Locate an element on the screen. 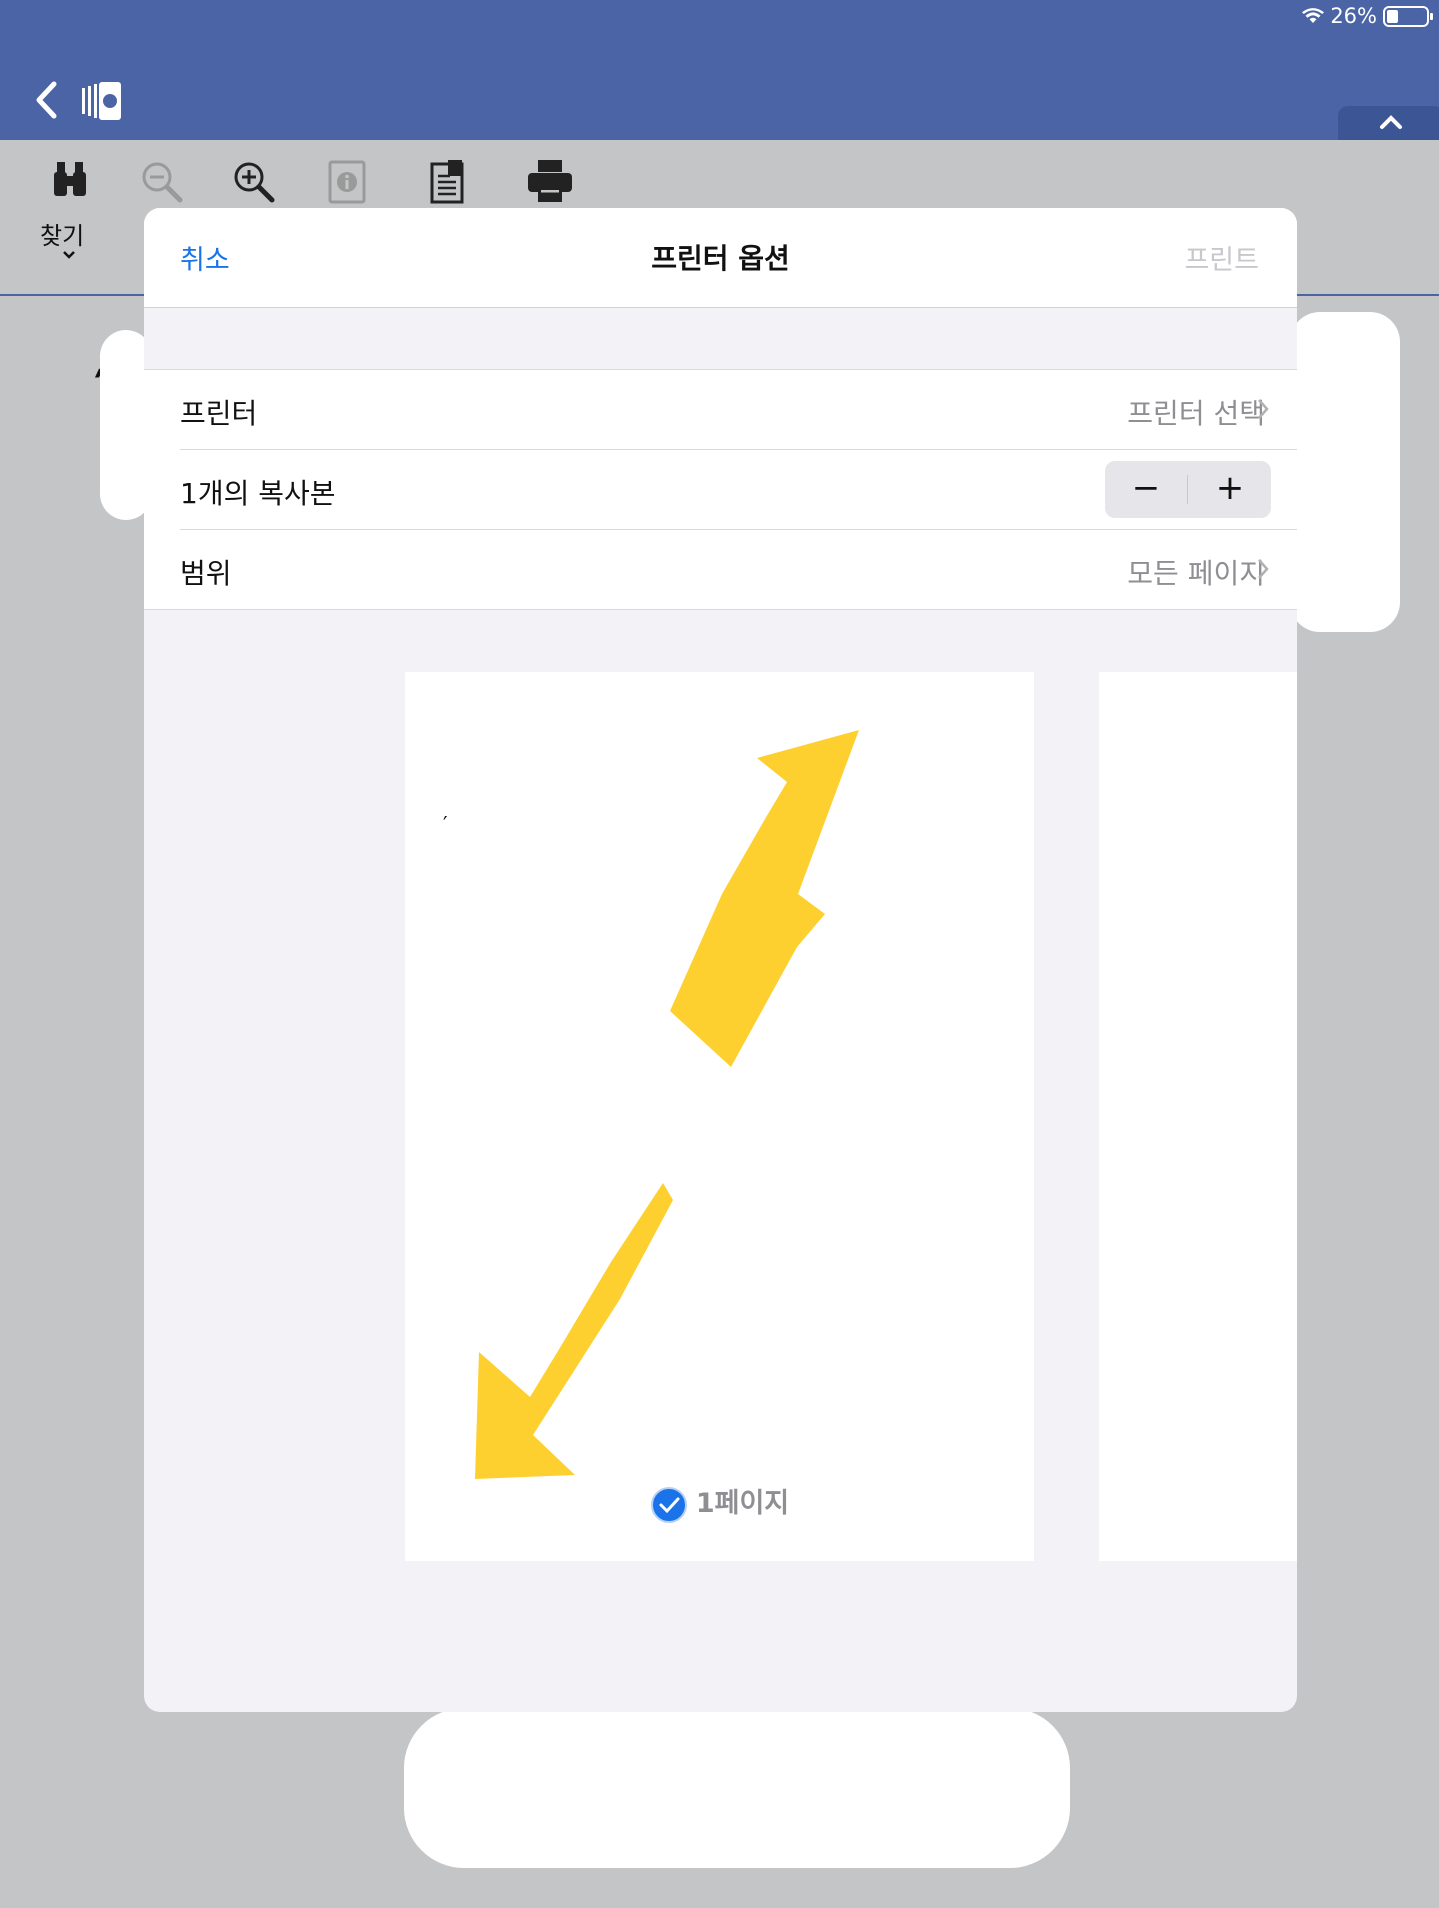 The image size is (1439, 1908). status-bar: 26% is located at coordinates (1367, 16).